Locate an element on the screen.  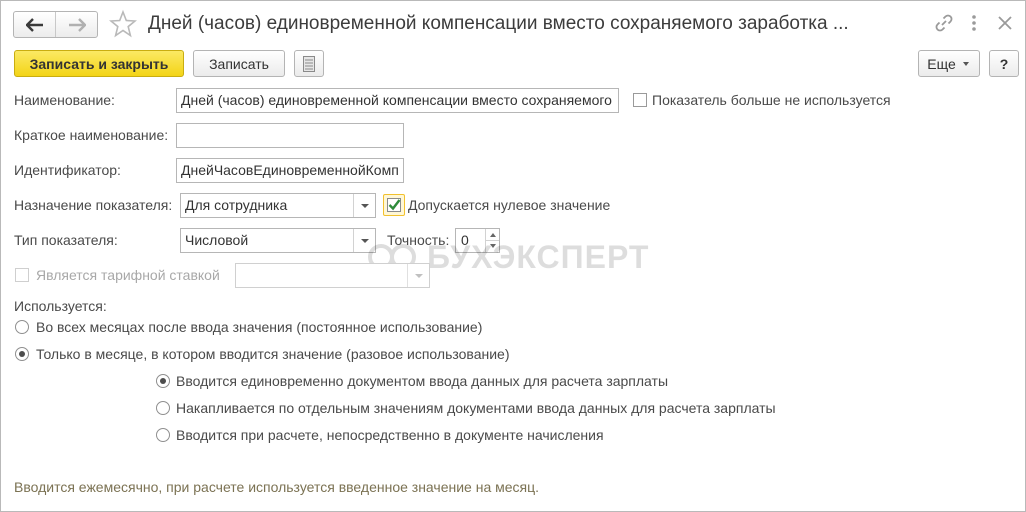
document-list-icon is located at coordinates (309, 63).